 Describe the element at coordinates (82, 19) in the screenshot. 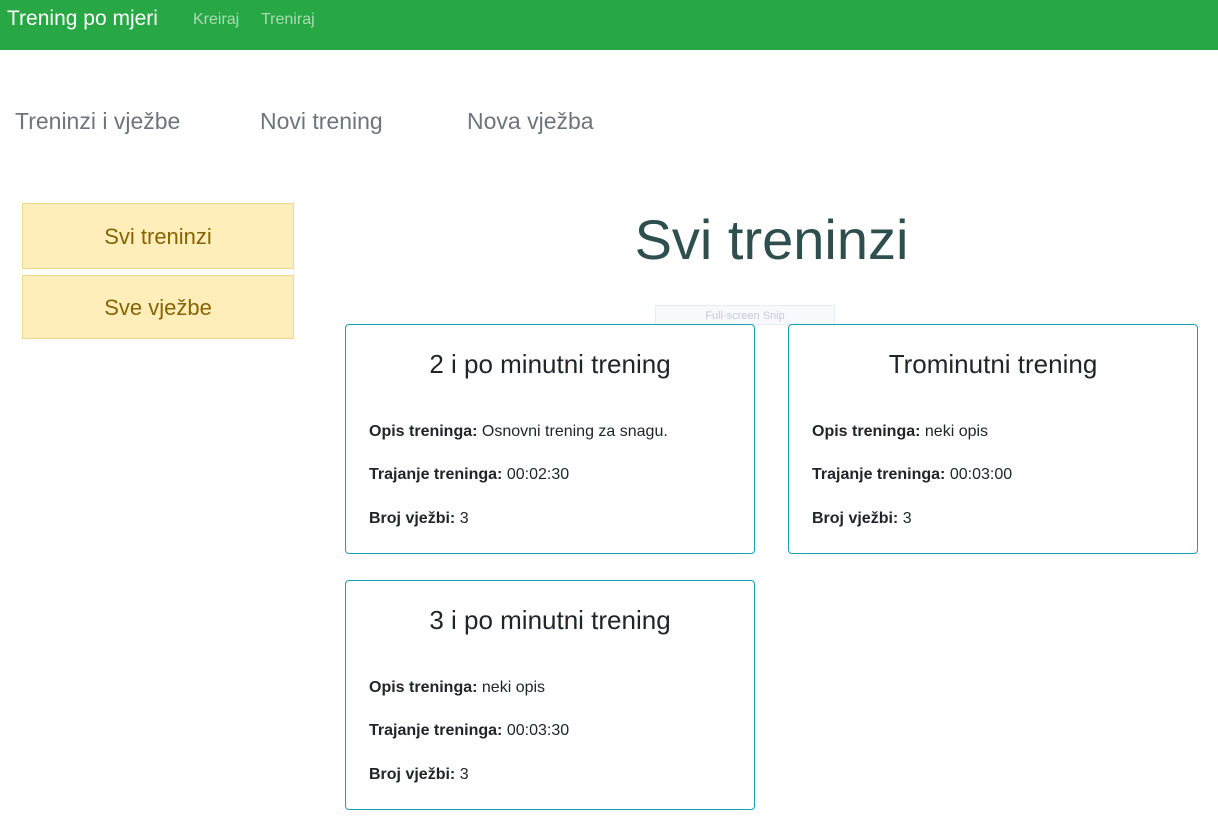

I see `navbar-brand: Trening po mjeri` at that location.